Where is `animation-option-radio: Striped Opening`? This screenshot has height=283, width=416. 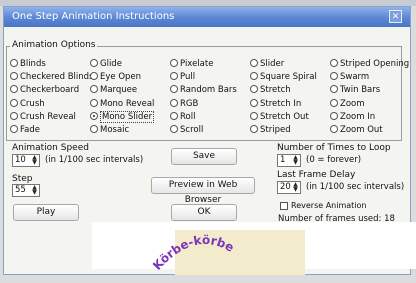 animation-option-radio: Striped Opening is located at coordinates (369, 64).